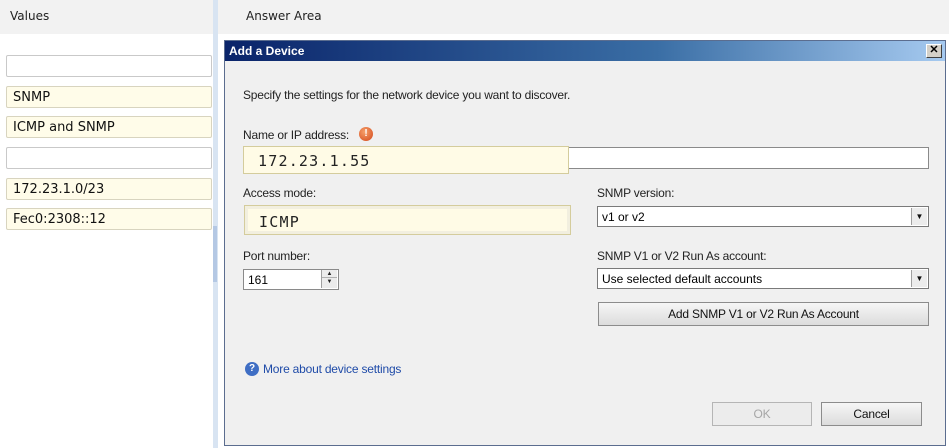  What do you see at coordinates (109, 97) in the screenshot?
I see `value-item-snmp: SNMP` at bounding box center [109, 97].